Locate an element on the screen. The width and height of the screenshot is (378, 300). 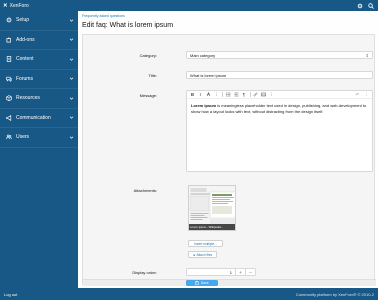
attachments-label: Attachments: is located at coordinates (145, 190).